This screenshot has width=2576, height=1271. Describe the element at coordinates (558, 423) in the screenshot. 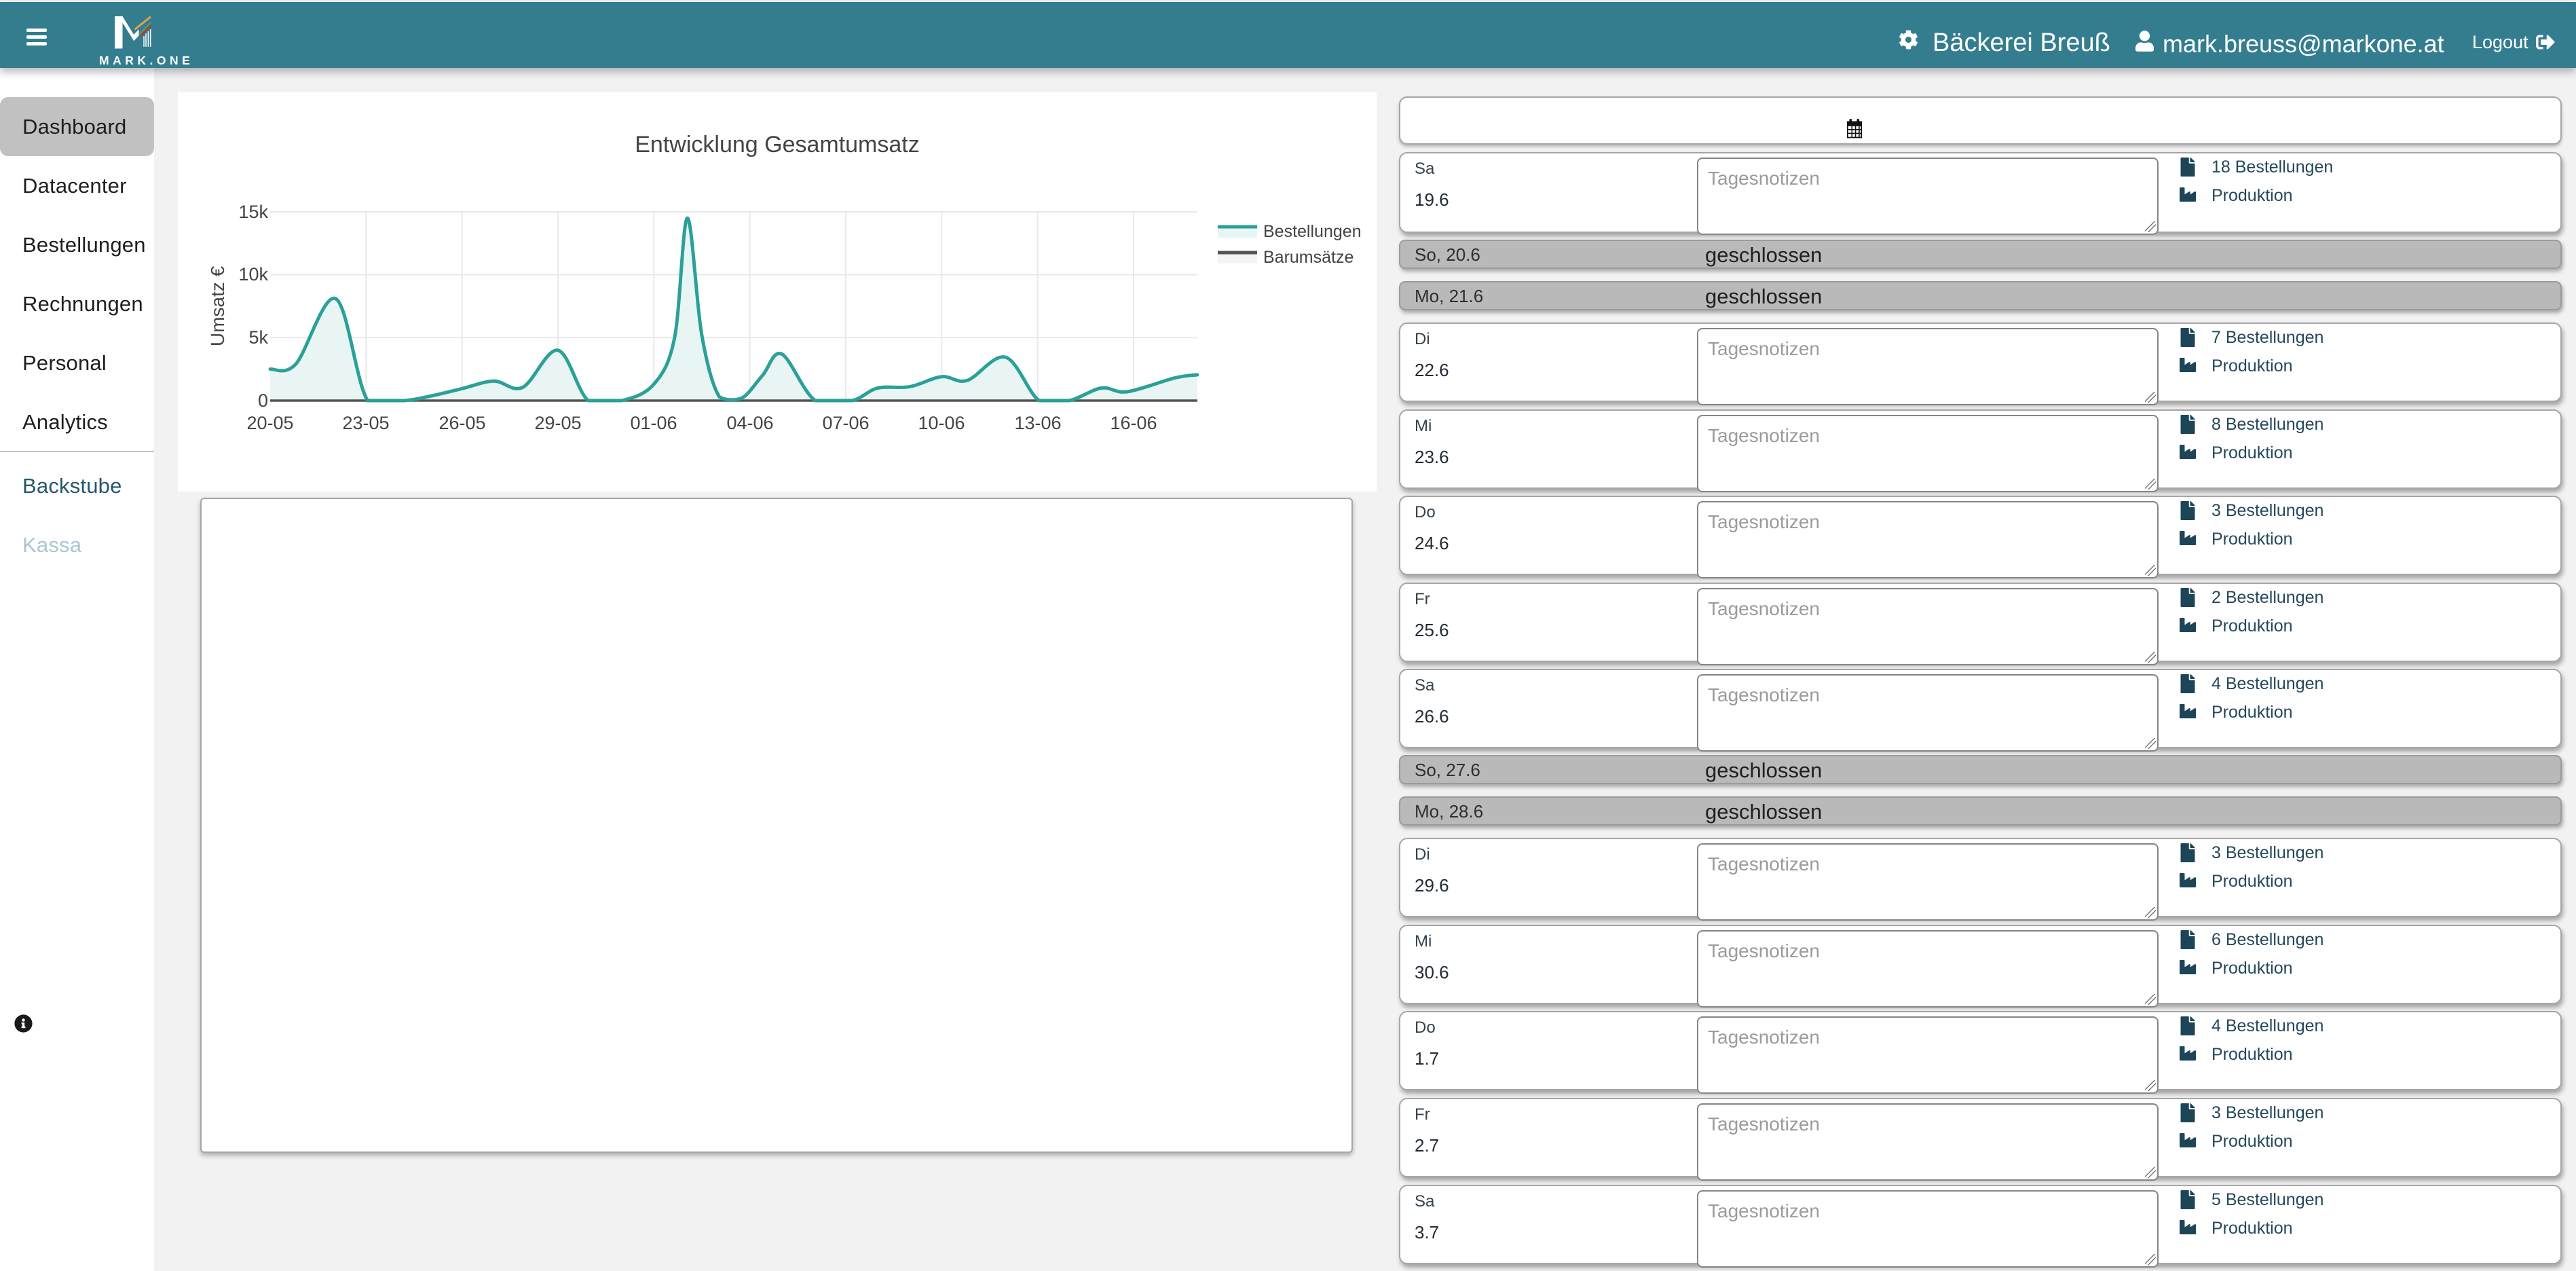

I see `svg-text: 29-05` at that location.